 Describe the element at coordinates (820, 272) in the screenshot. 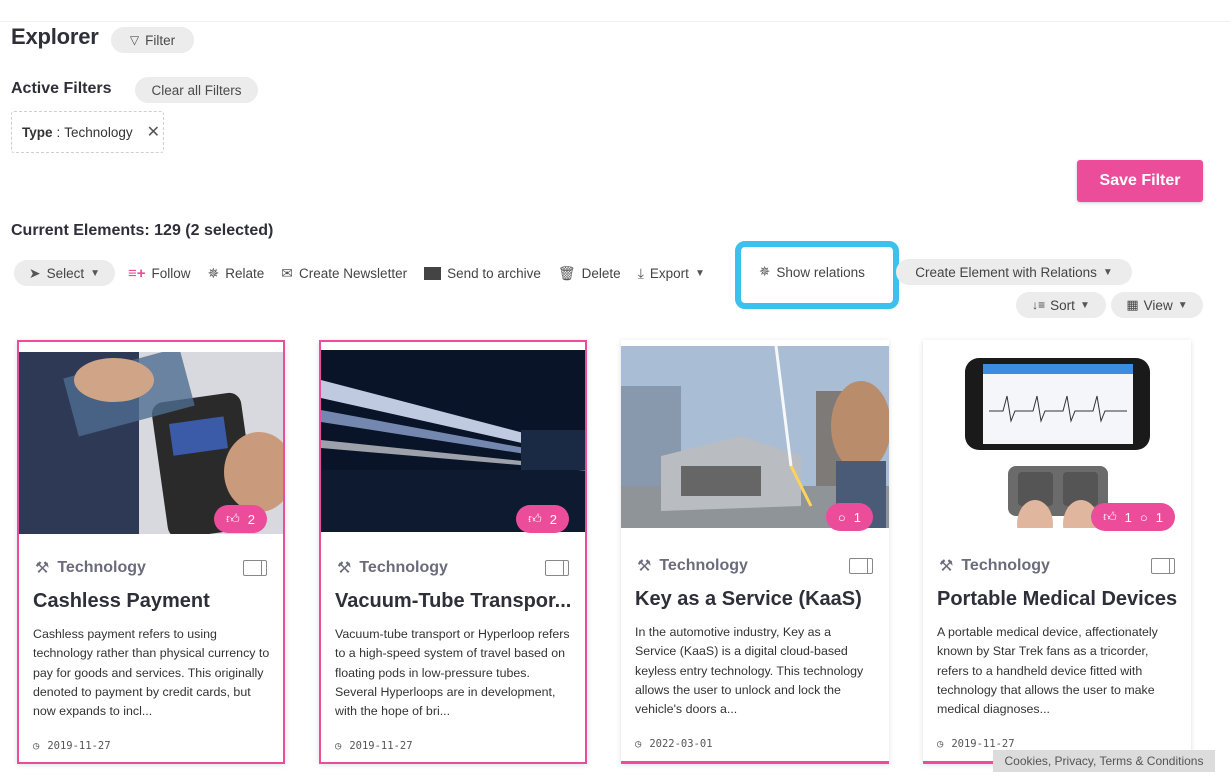

I see `show-relations-label: Show relations` at that location.